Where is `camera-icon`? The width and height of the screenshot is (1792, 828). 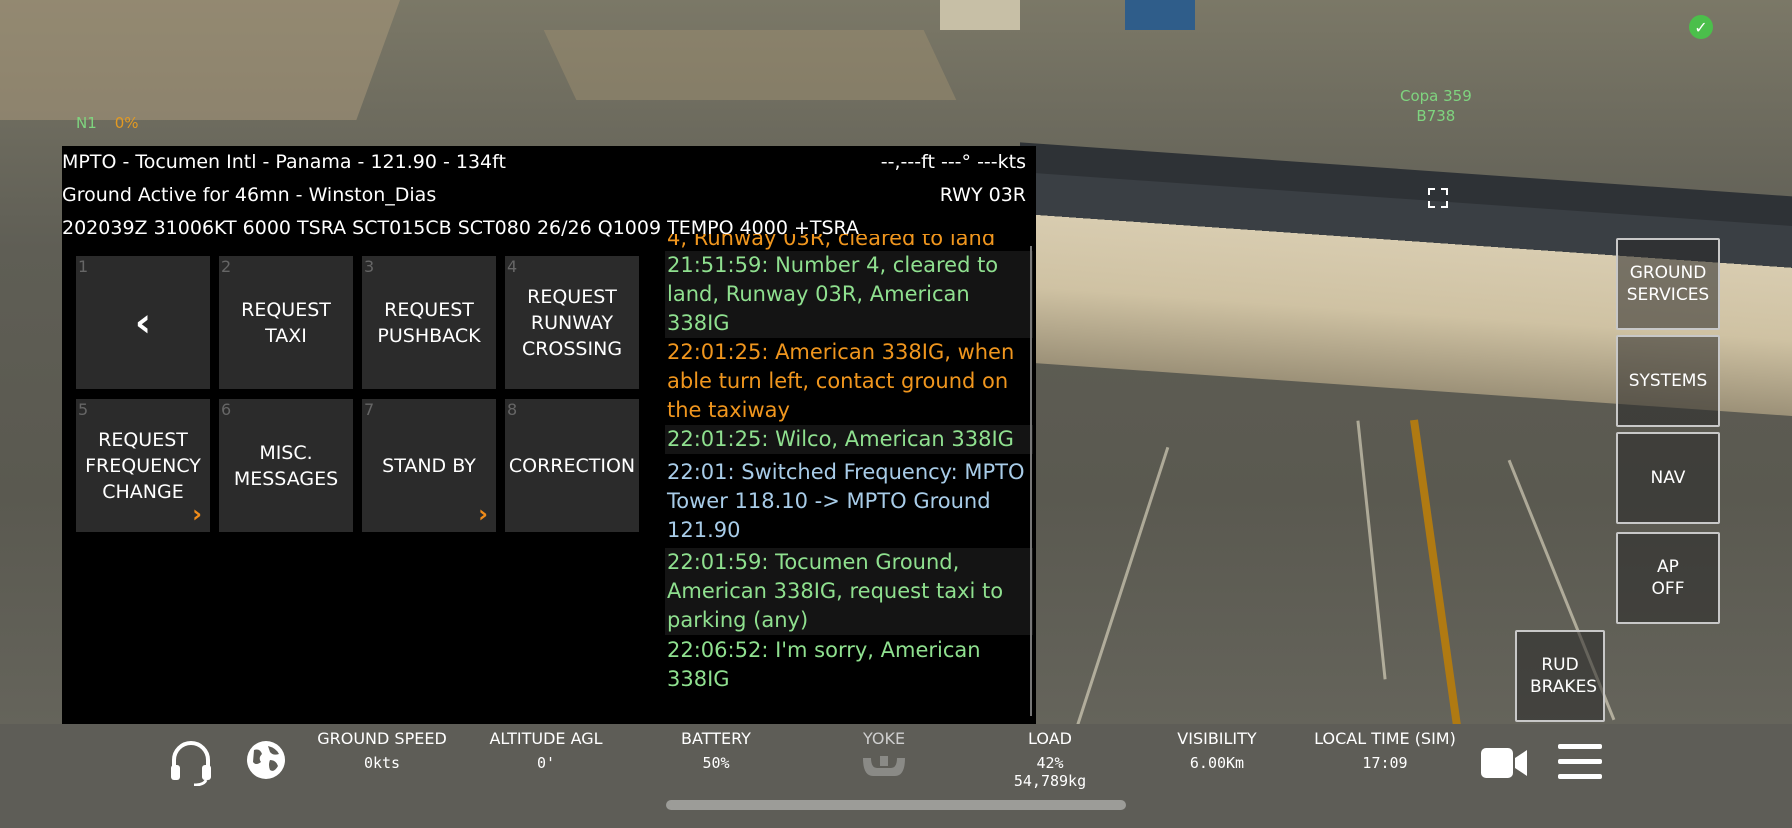 camera-icon is located at coordinates (1505, 763).